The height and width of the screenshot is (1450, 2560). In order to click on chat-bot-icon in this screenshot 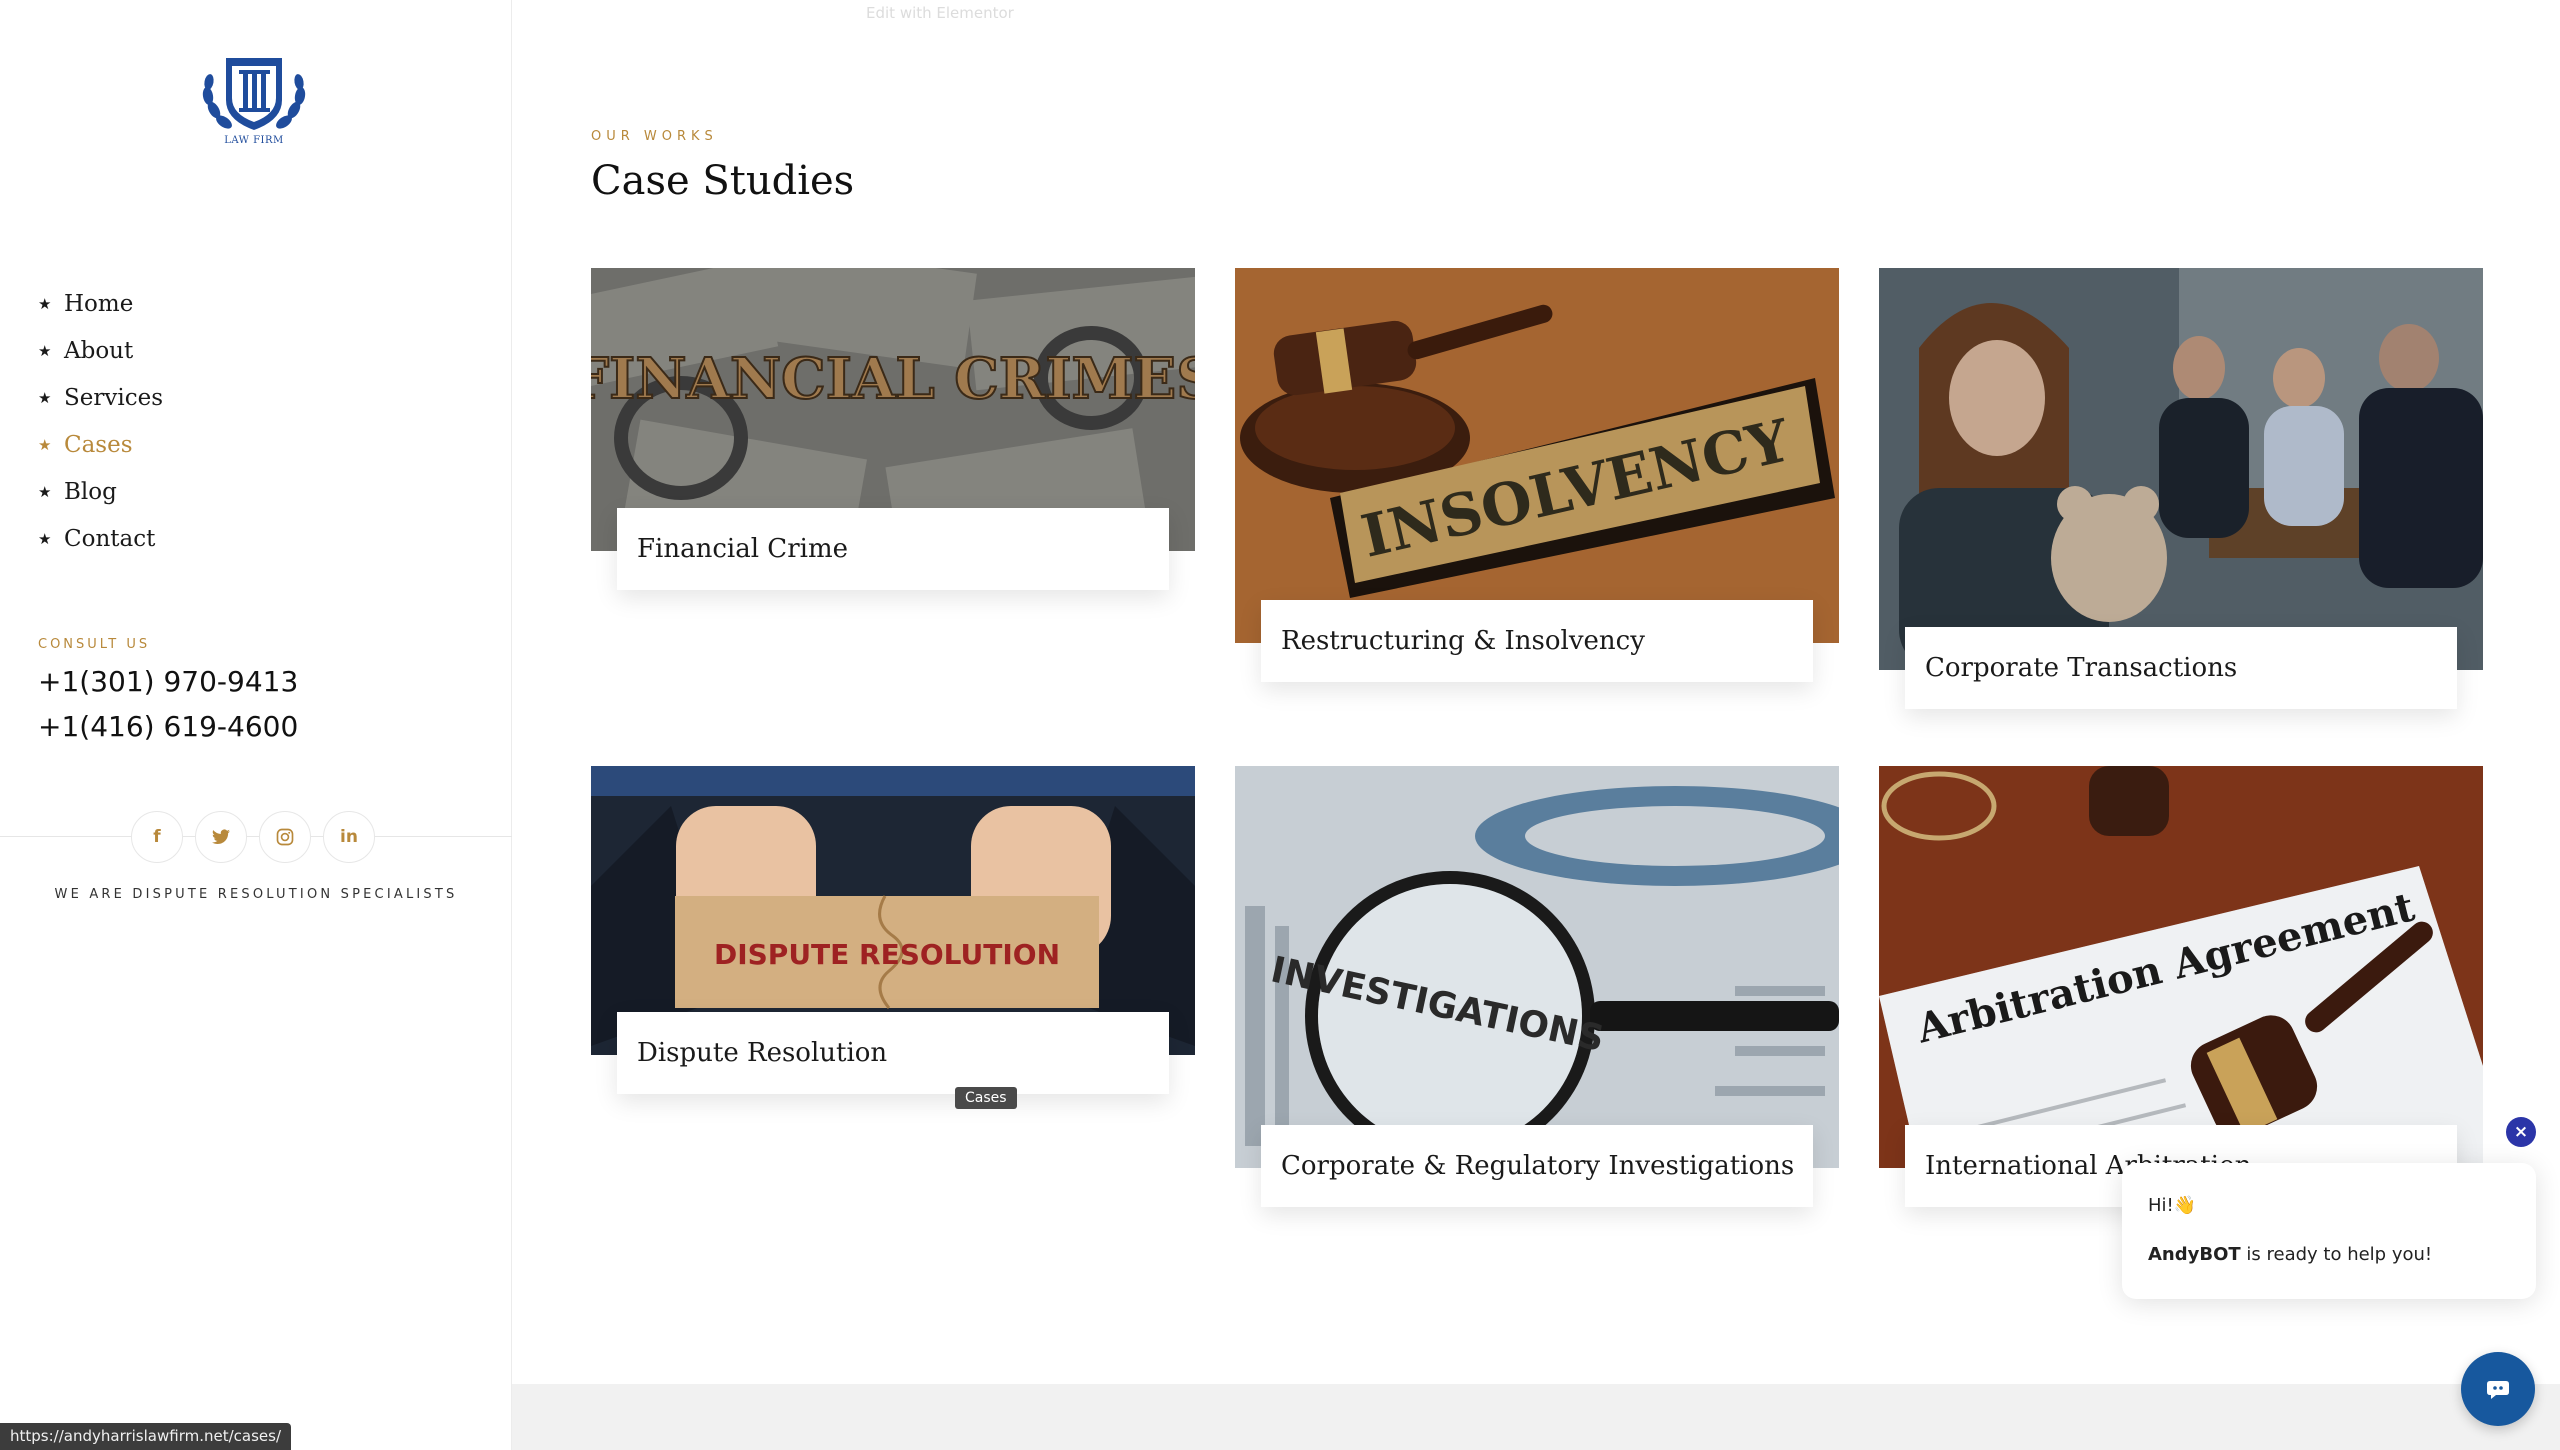, I will do `click(2498, 1390)`.